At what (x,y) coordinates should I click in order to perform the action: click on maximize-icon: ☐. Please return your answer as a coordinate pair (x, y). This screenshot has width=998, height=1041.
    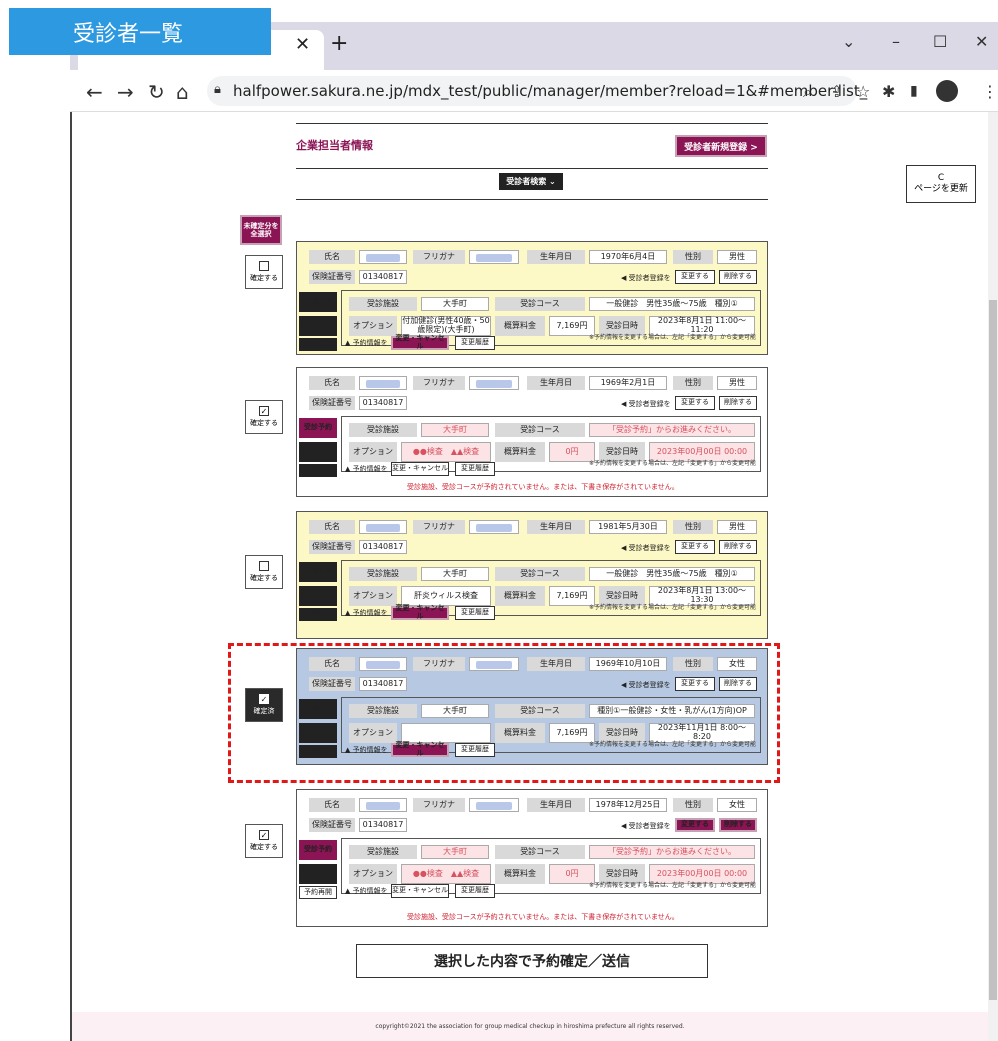
    Looking at the image, I should click on (940, 41).